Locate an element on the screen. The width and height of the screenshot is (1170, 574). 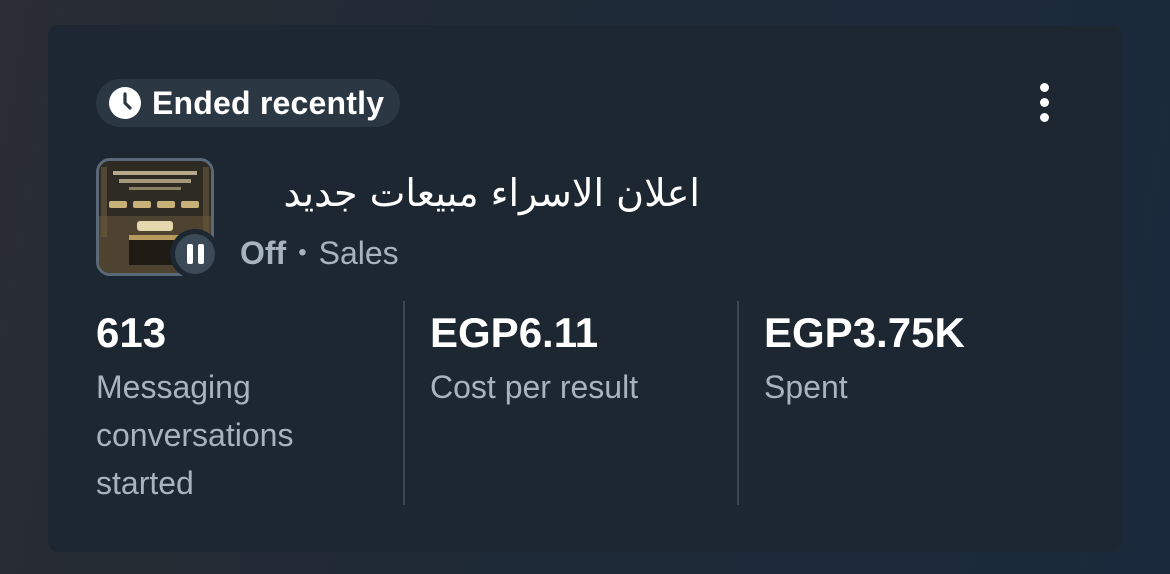
metric-value: EGP6.11 is located at coordinates (514, 332).